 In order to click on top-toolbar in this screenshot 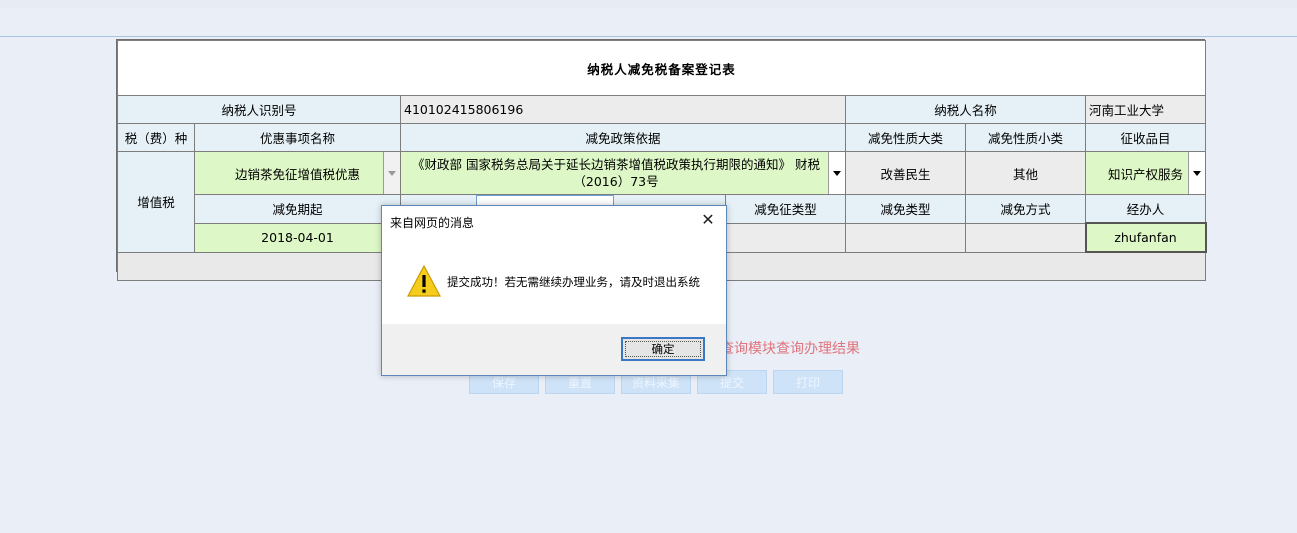, I will do `click(648, 23)`.